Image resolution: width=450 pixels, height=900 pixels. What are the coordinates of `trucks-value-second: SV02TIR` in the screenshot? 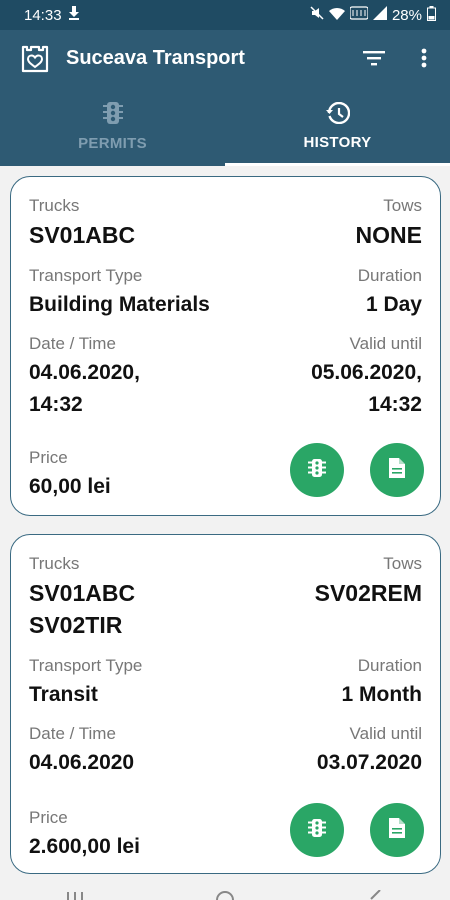 It's located at (76, 625).